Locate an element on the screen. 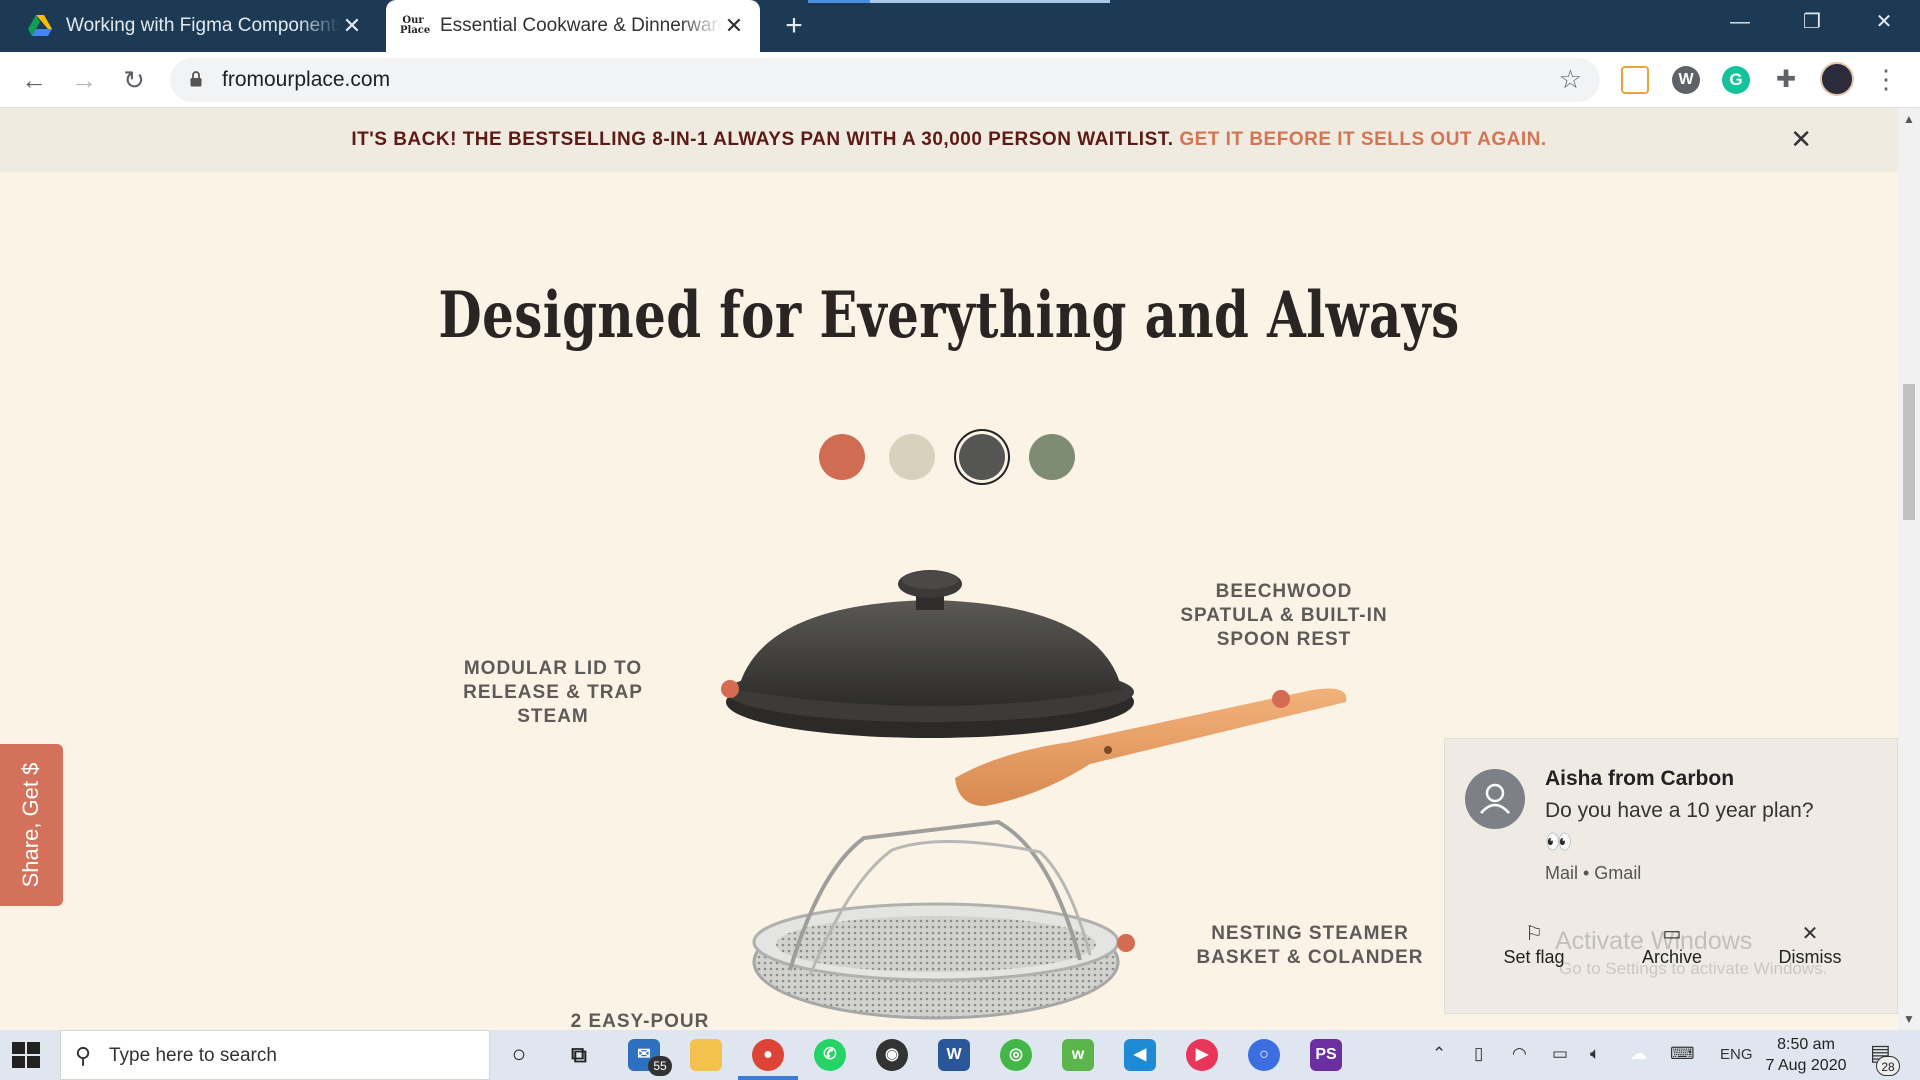 The image size is (1920, 1080). volume-icon: 🔈︎ is located at coordinates (1595, 1054).